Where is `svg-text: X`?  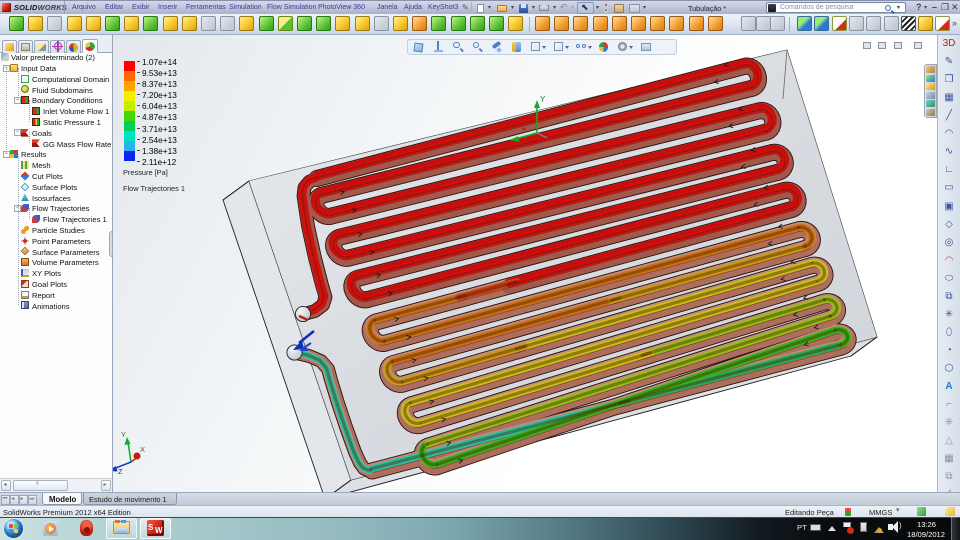 svg-text: X is located at coordinates (142, 449).